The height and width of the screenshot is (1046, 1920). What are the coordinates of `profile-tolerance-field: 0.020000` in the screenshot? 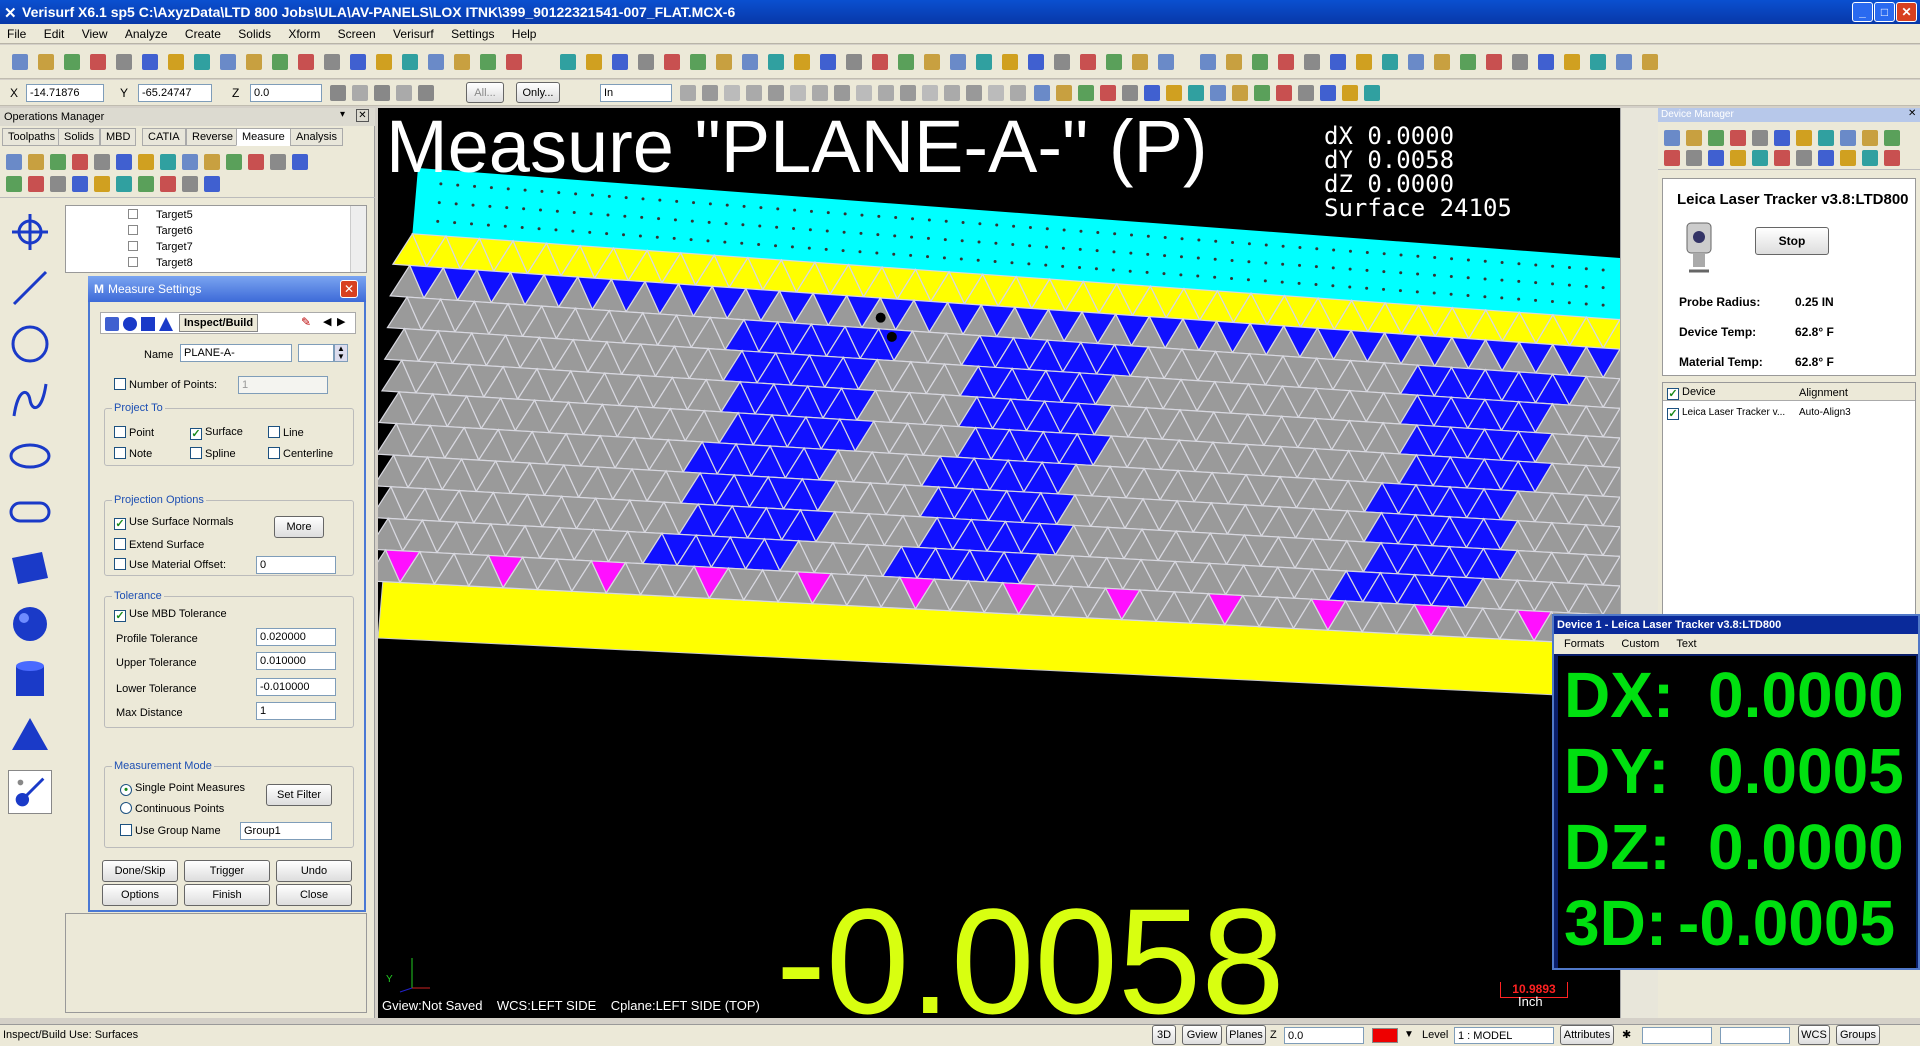 It's located at (296, 637).